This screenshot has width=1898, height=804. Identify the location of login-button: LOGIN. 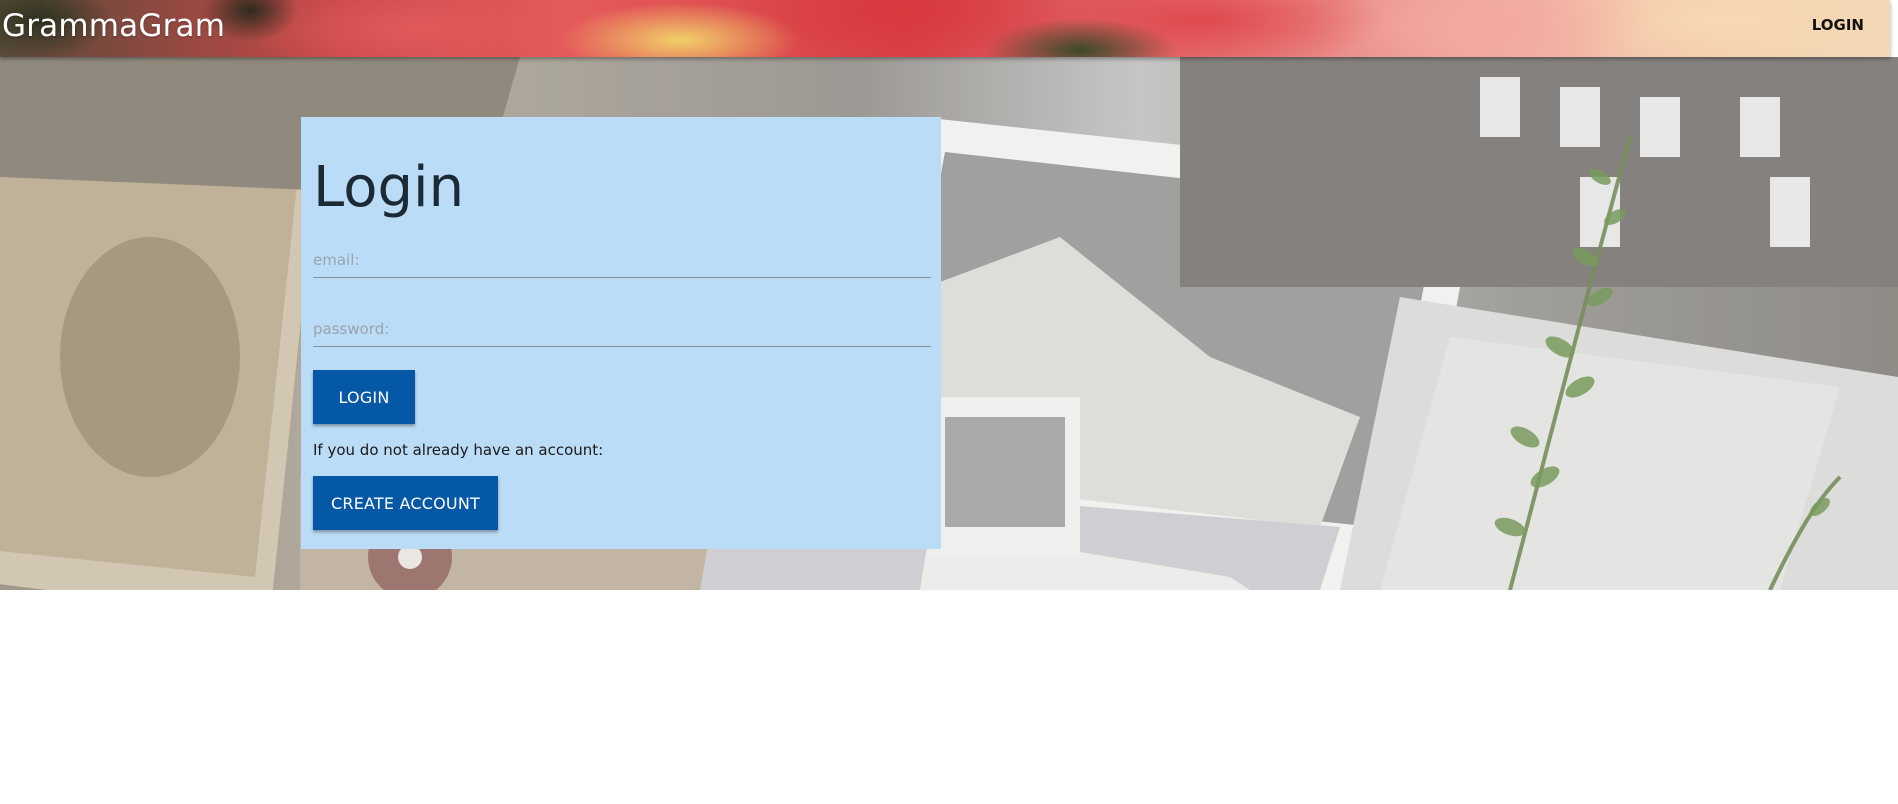
(364, 397).